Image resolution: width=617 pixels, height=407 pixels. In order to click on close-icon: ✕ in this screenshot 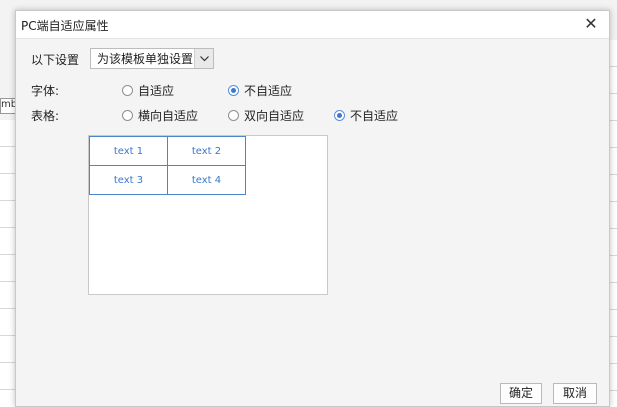, I will do `click(591, 24)`.